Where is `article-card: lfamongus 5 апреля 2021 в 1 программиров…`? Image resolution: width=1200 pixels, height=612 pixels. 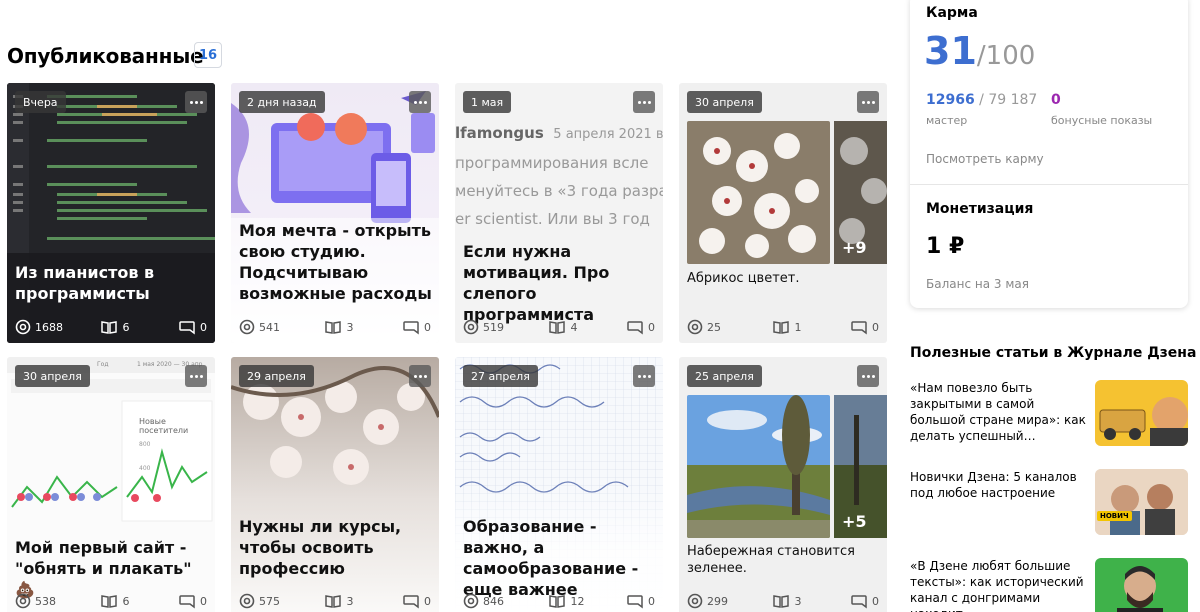
article-card: lfamongus 5 апреля 2021 в 1 программиров… is located at coordinates (559, 213).